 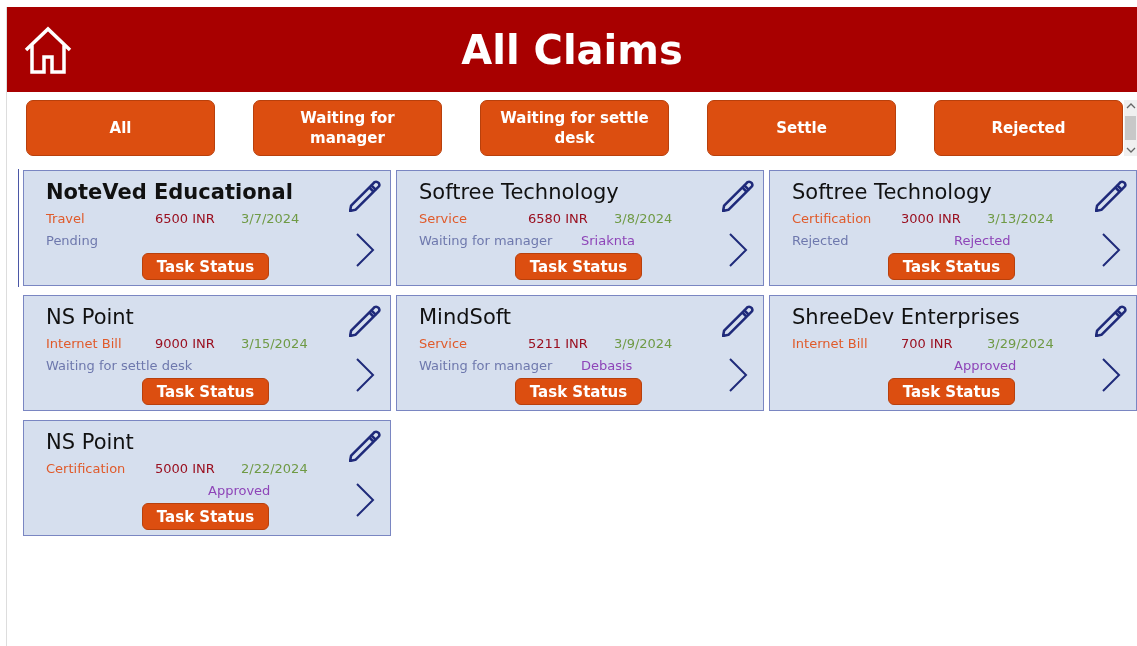 I want to click on claim-amount: 3000 INR, so click(x=931, y=218).